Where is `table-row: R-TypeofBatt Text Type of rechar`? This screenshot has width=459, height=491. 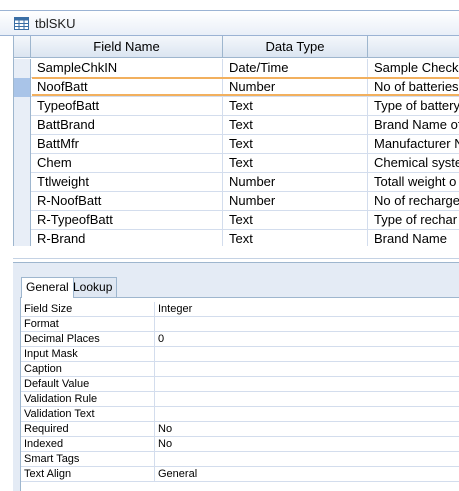
table-row: R-TypeofBatt Text Type of rechar is located at coordinates (236, 220).